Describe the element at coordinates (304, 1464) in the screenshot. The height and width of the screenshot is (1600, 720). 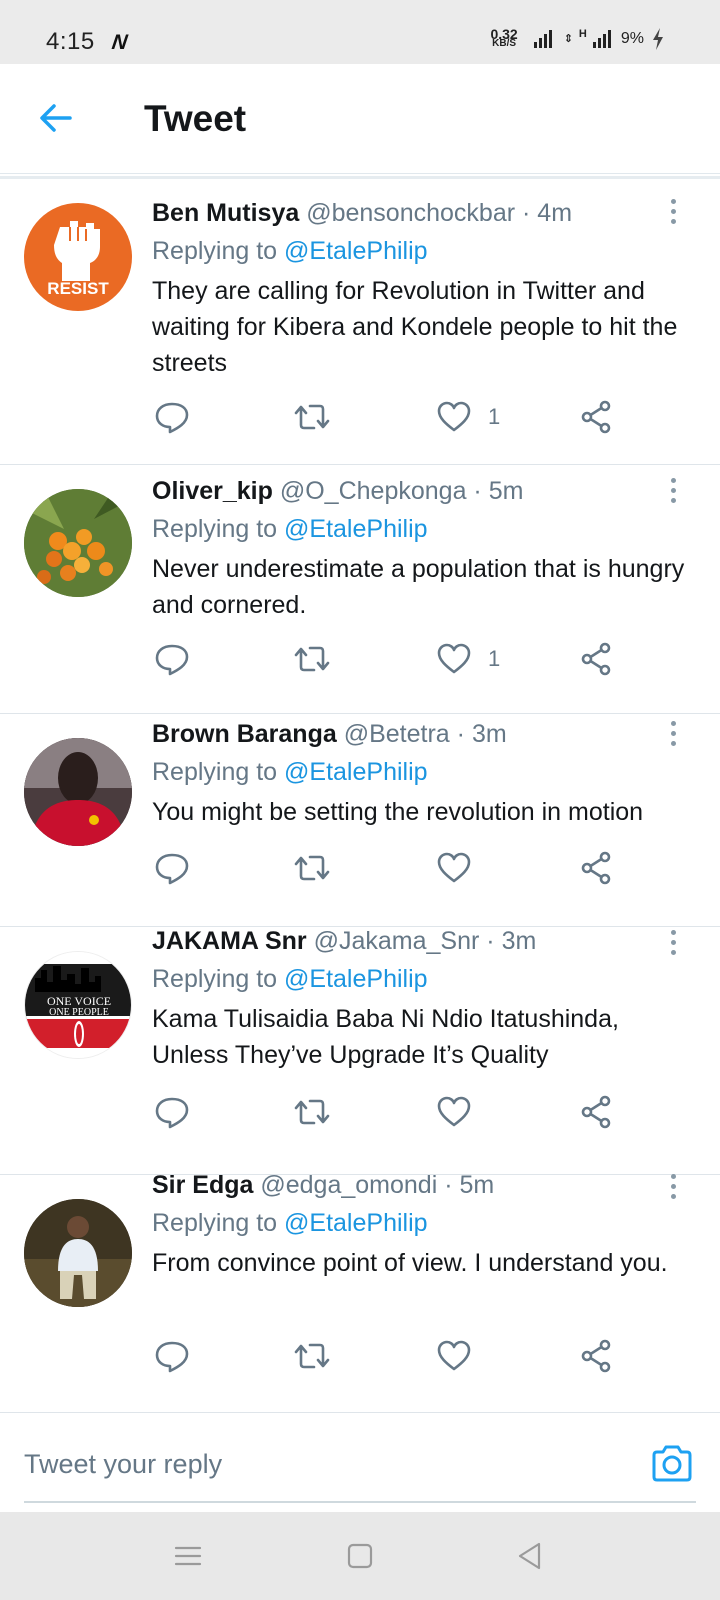
I see `reply-input: Tweet your reply` at that location.